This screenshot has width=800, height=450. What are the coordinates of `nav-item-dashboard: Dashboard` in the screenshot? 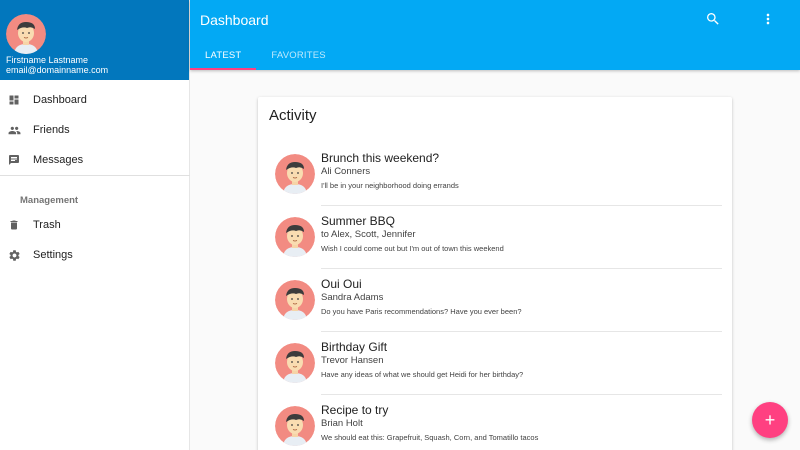 It's located at (95, 100).